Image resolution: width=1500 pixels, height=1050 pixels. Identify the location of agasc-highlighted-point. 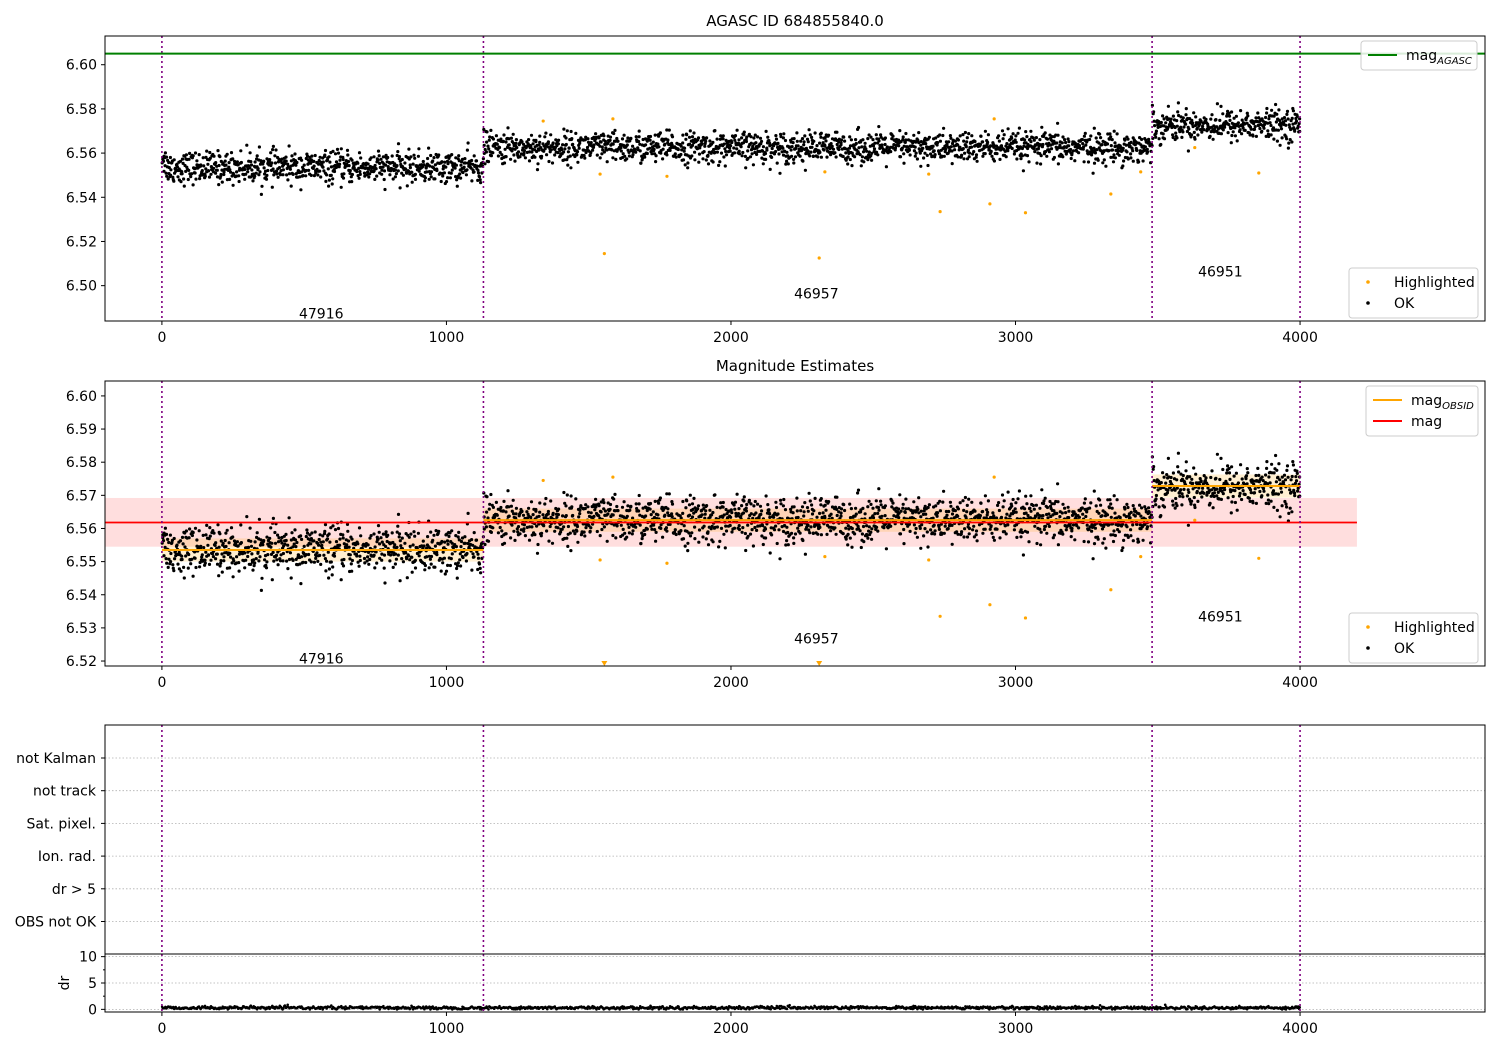
(1111, 194).